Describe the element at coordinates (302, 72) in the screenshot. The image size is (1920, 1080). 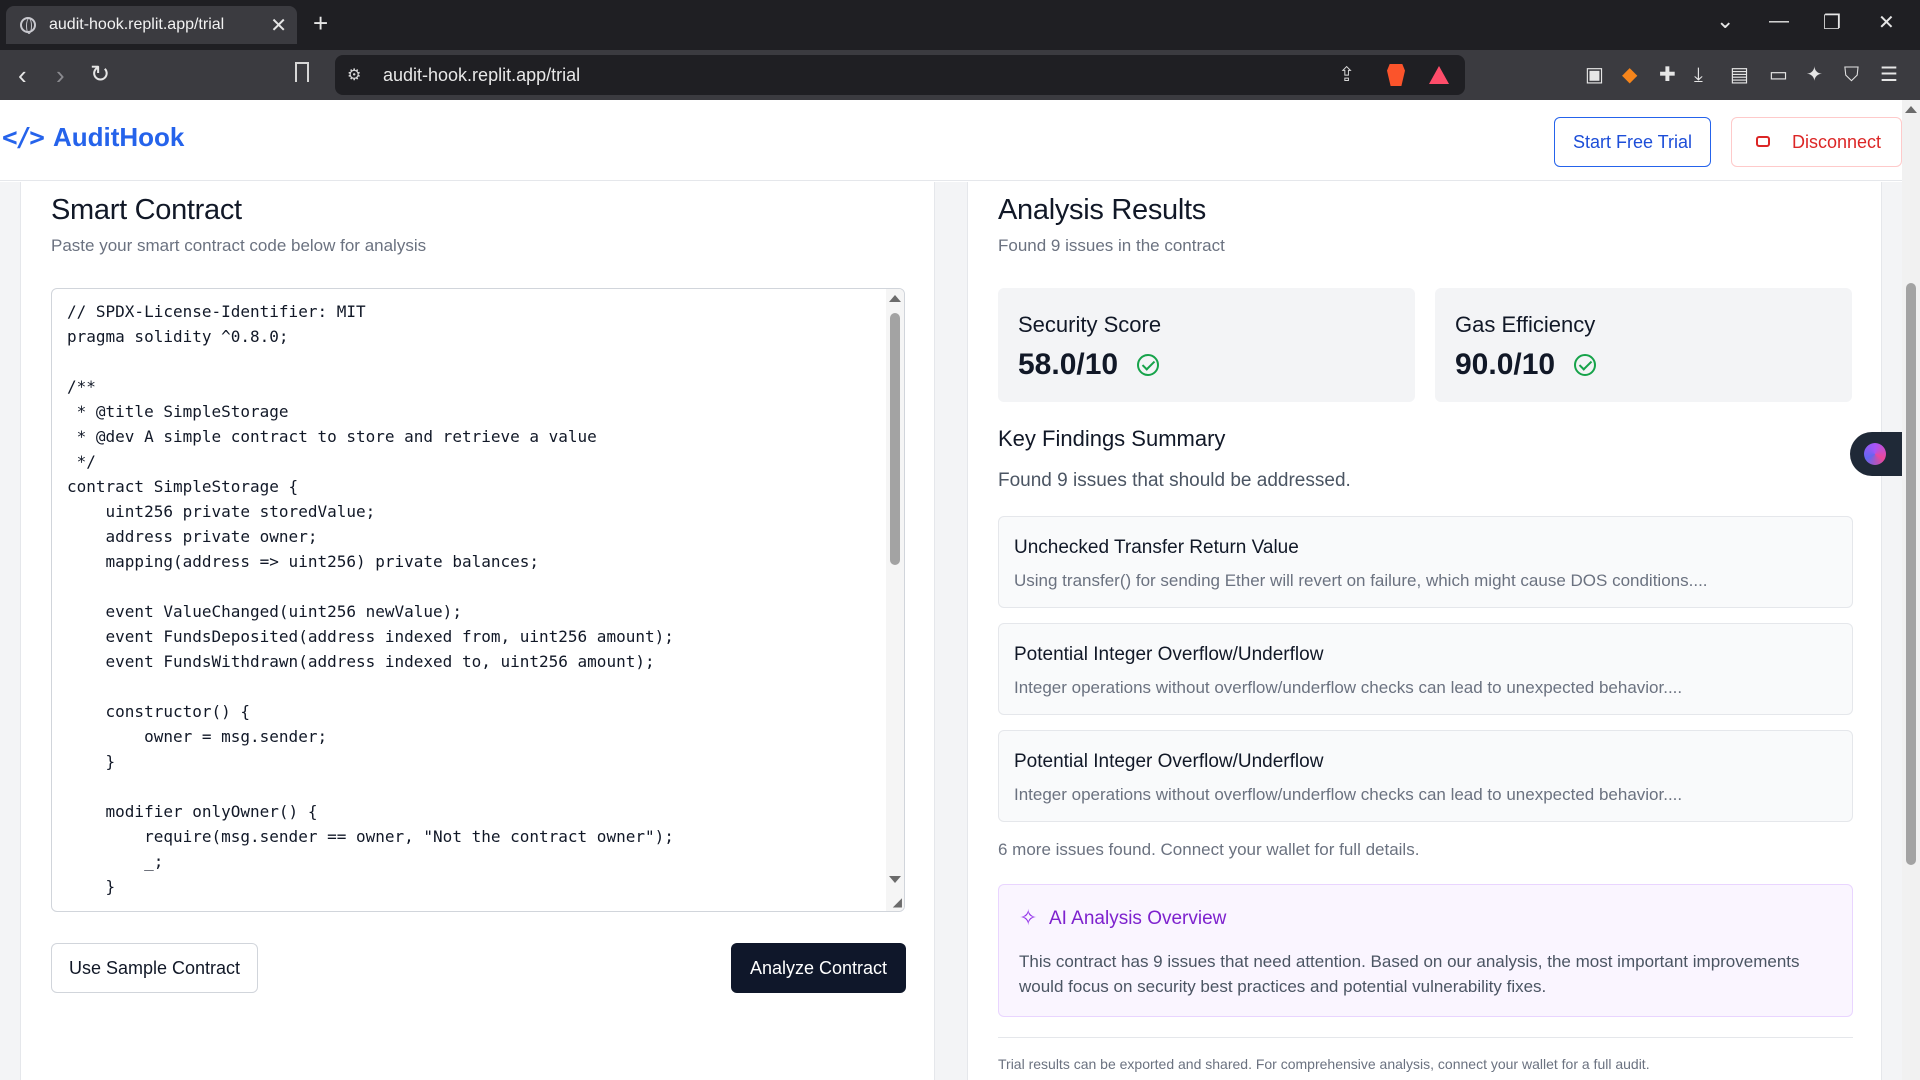
I see `bookmark-icon` at that location.